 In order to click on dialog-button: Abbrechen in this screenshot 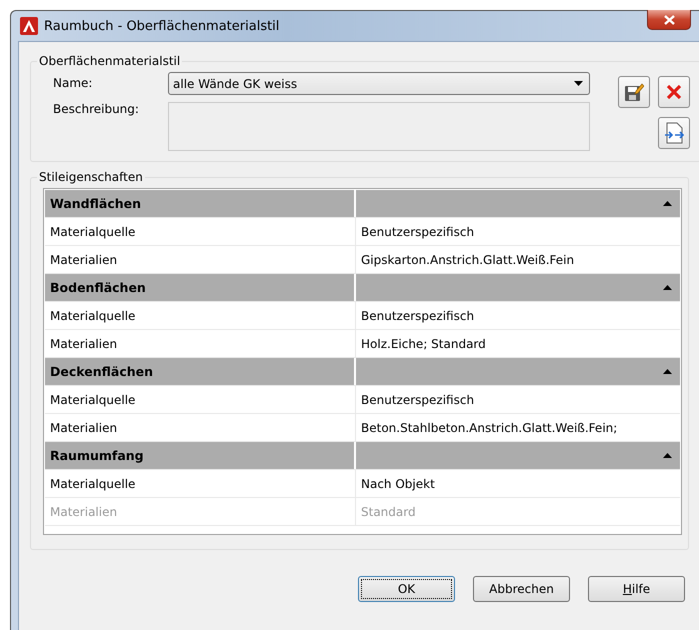, I will do `click(521, 589)`.